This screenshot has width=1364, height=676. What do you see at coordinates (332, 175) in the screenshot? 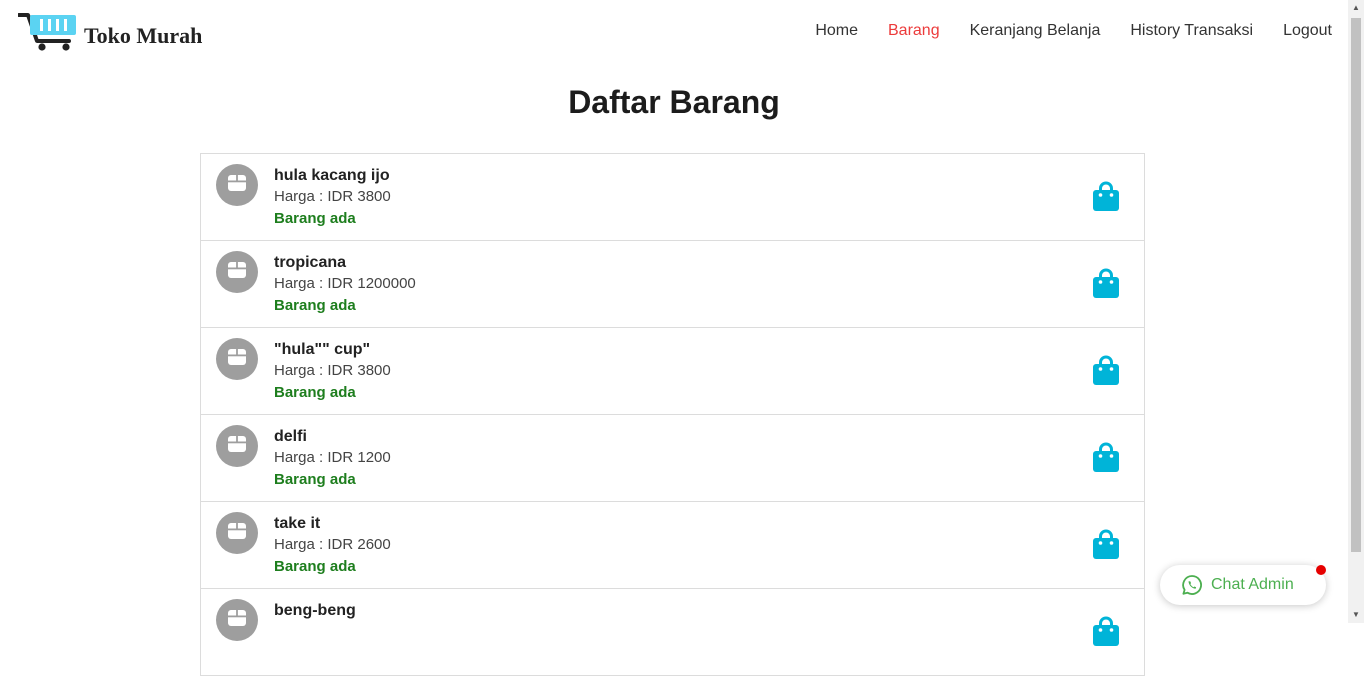
I see `product-name: hula kacang ijo` at bounding box center [332, 175].